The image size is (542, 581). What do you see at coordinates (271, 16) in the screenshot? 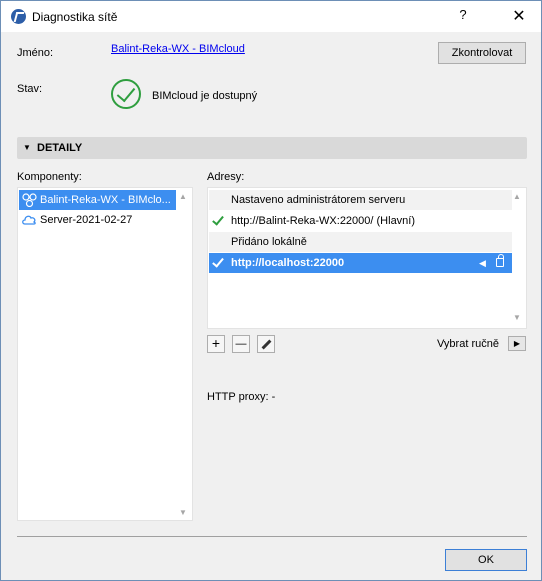
I see `title-bar: Diagnostika sítě ? ✕` at bounding box center [271, 16].